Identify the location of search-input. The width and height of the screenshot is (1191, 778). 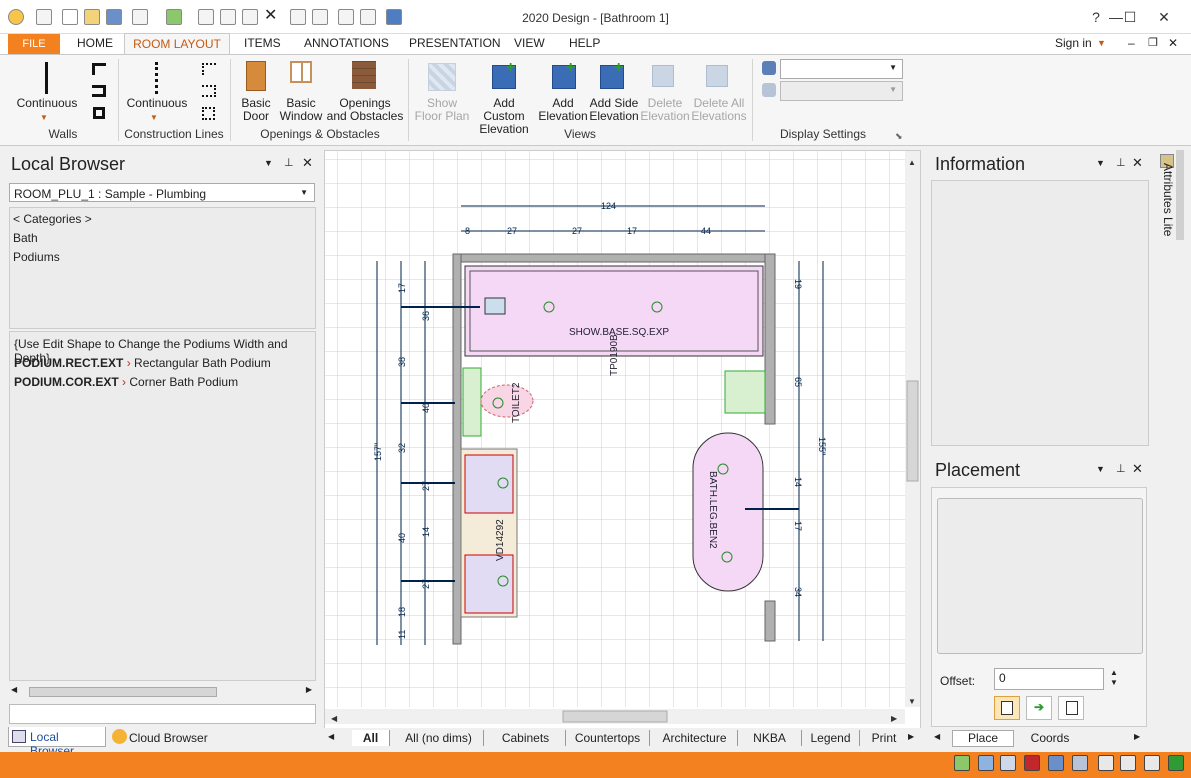
(162, 714).